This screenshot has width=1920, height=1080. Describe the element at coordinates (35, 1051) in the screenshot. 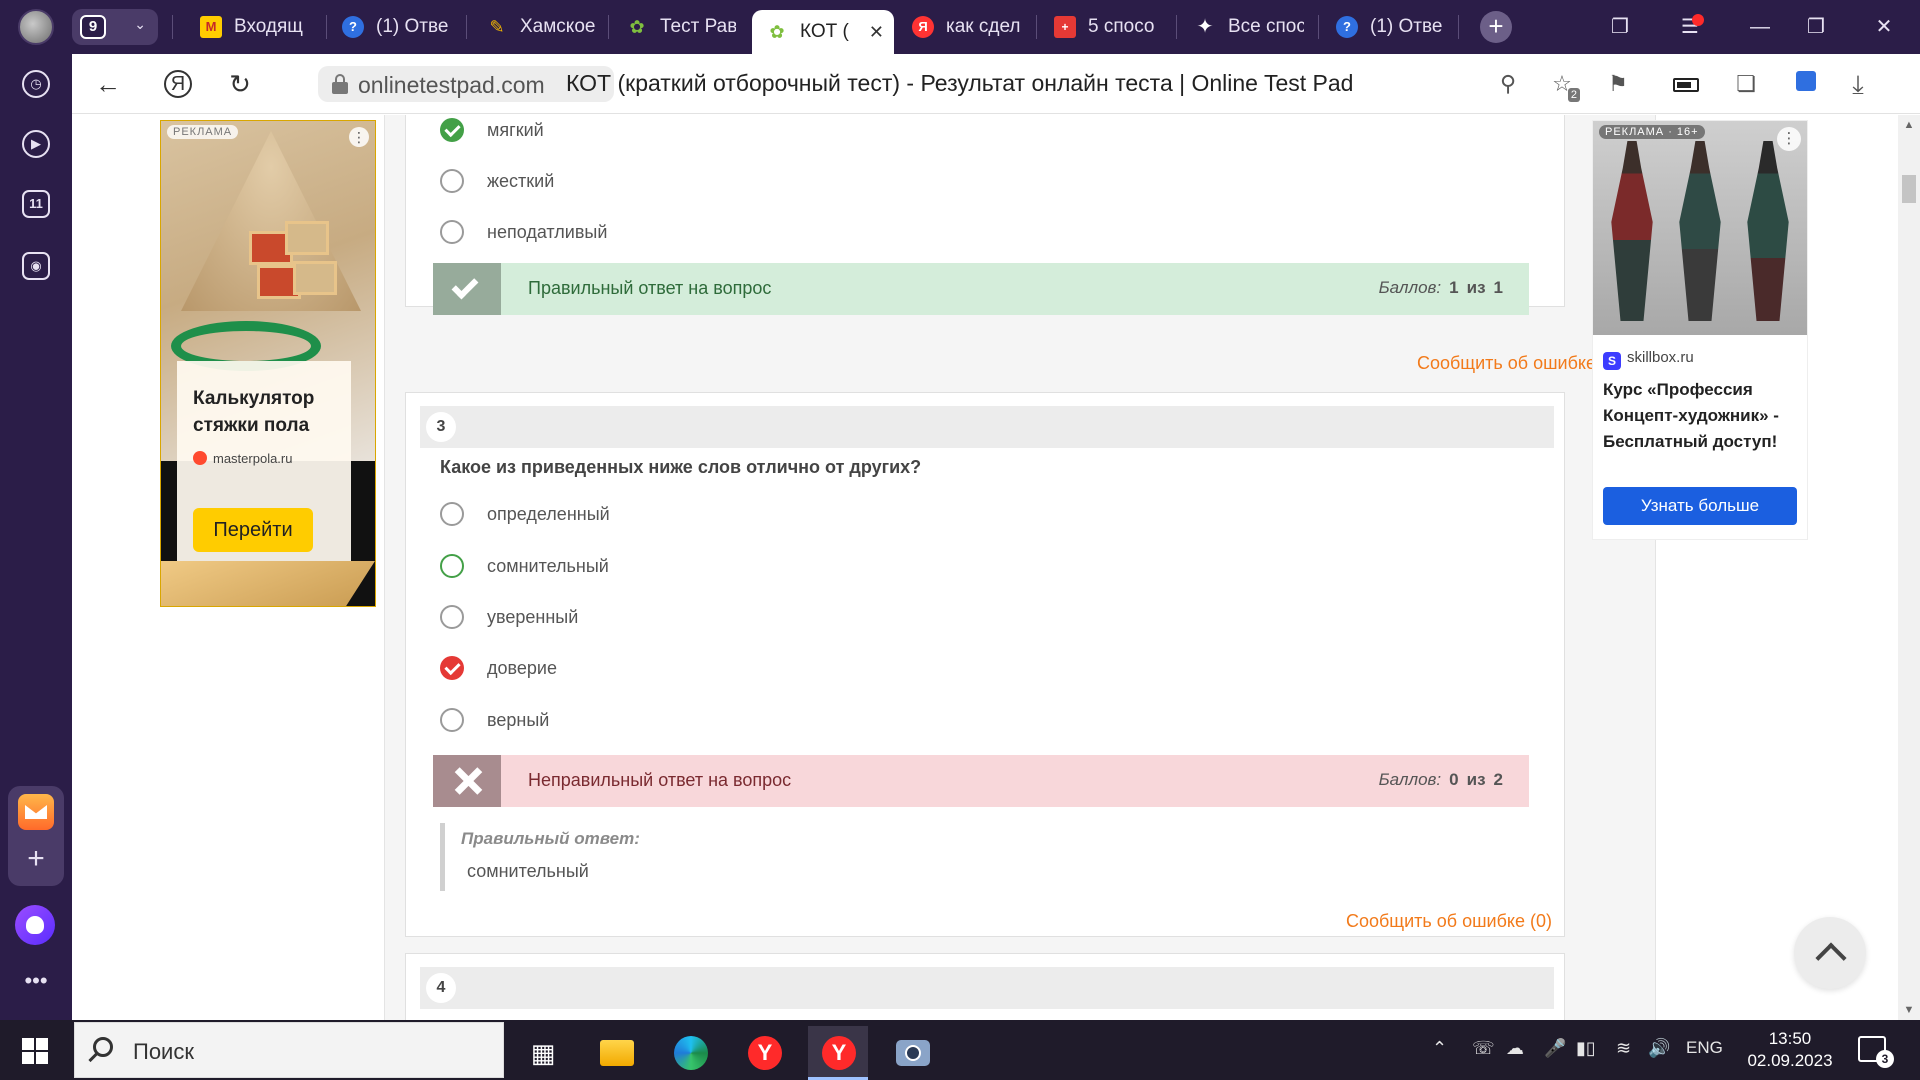

I see `windows-start-icon` at that location.